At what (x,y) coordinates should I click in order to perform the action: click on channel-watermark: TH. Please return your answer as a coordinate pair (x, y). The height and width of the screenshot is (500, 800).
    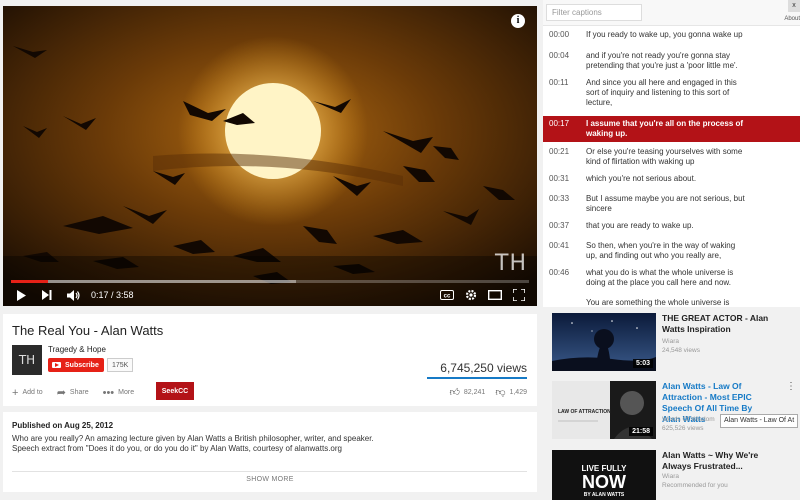
    Looking at the image, I should click on (511, 263).